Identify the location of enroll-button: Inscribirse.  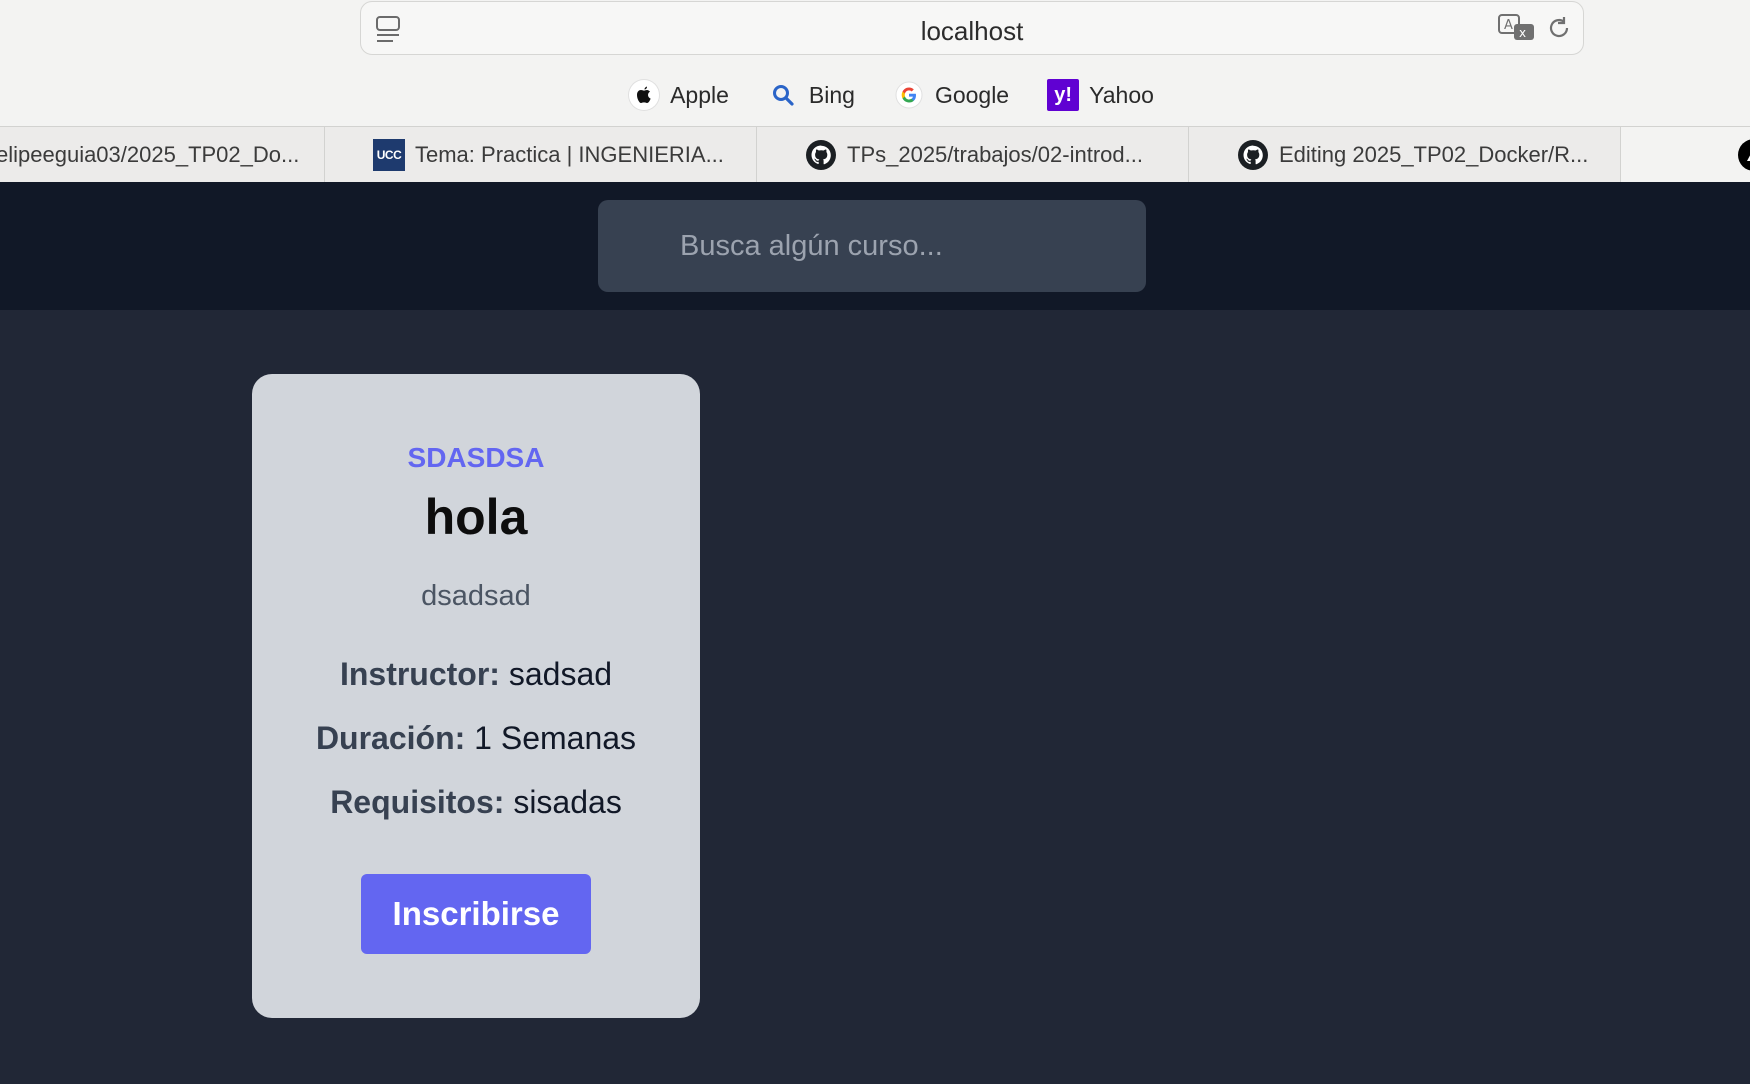
(476, 914).